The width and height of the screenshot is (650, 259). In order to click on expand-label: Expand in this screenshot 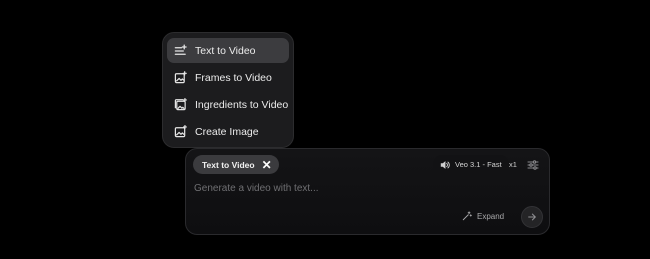, I will do `click(491, 216)`.